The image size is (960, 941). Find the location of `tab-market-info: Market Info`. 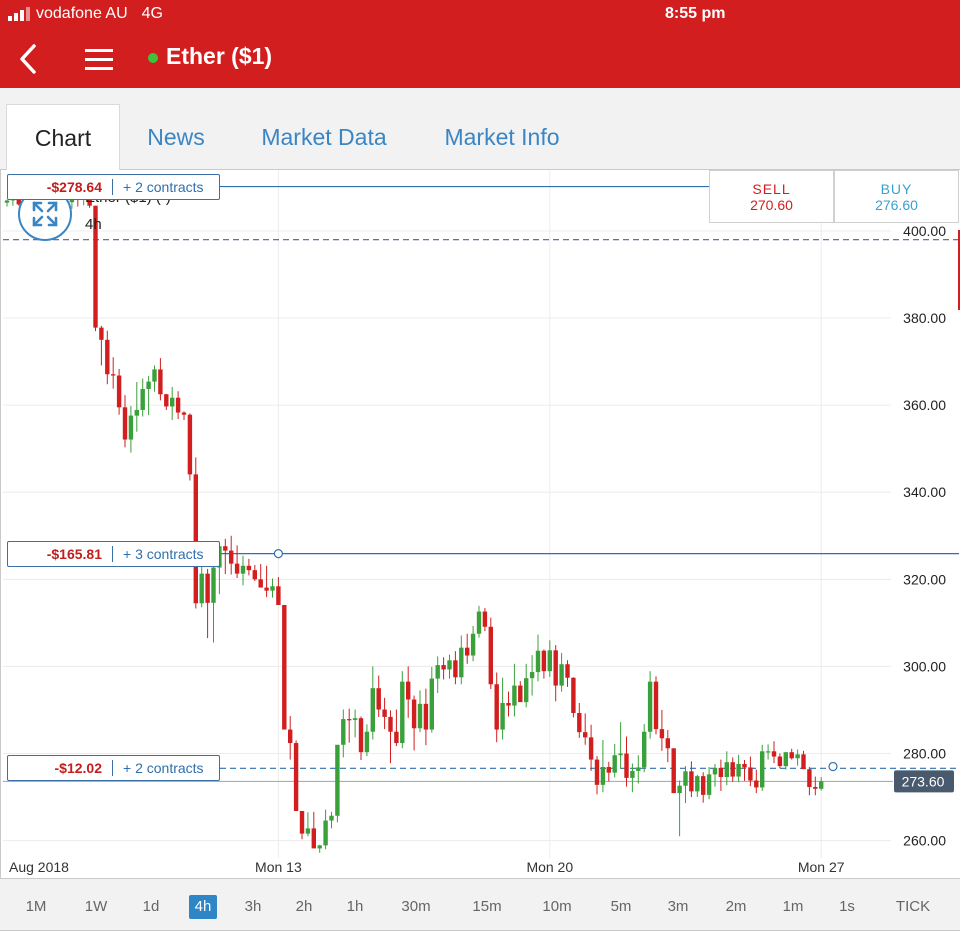

tab-market-info: Market Info is located at coordinates (502, 137).